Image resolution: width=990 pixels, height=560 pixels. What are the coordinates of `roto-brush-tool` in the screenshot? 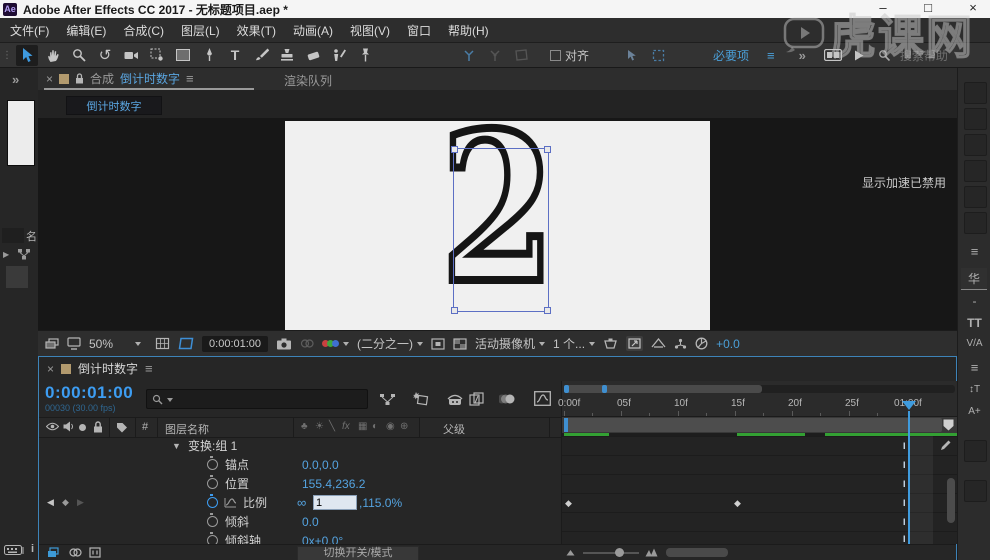 It's located at (339, 55).